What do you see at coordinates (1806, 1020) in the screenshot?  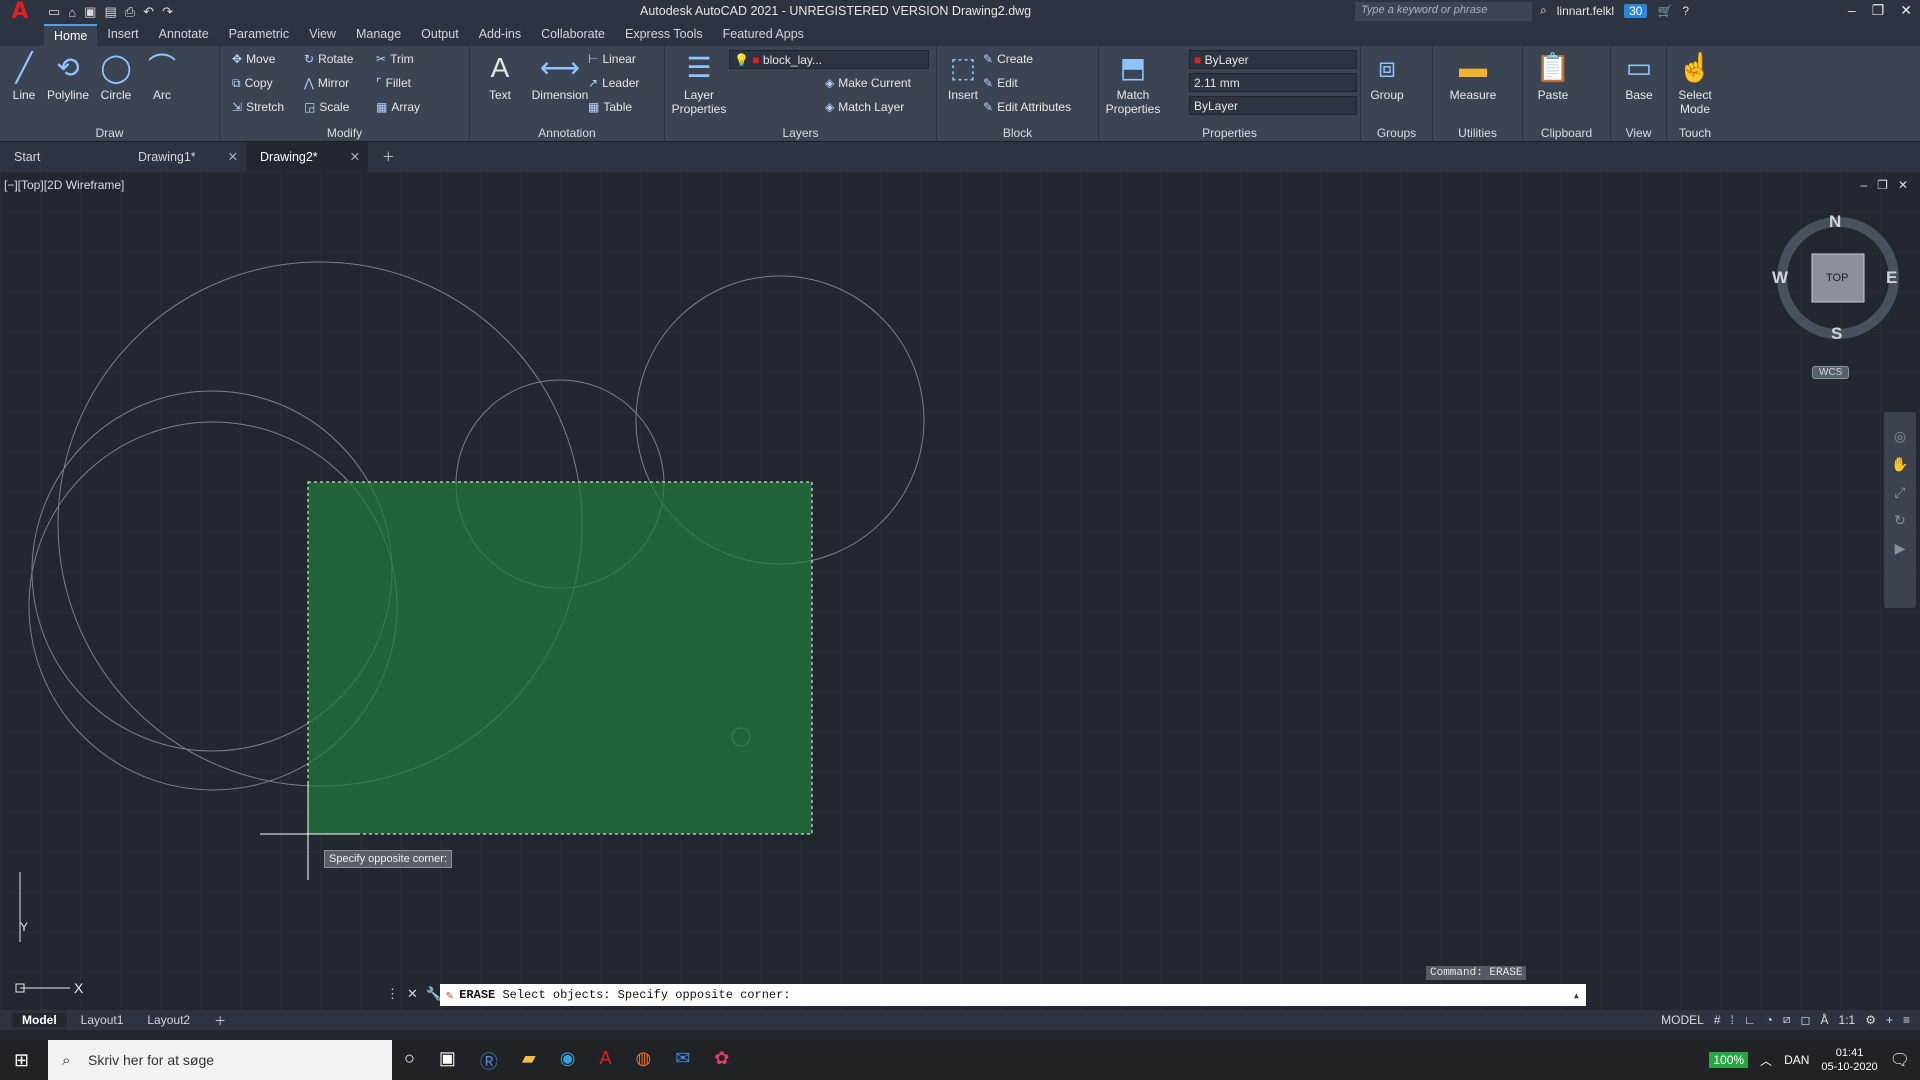 I see `object-snap-icon: ◻` at bounding box center [1806, 1020].